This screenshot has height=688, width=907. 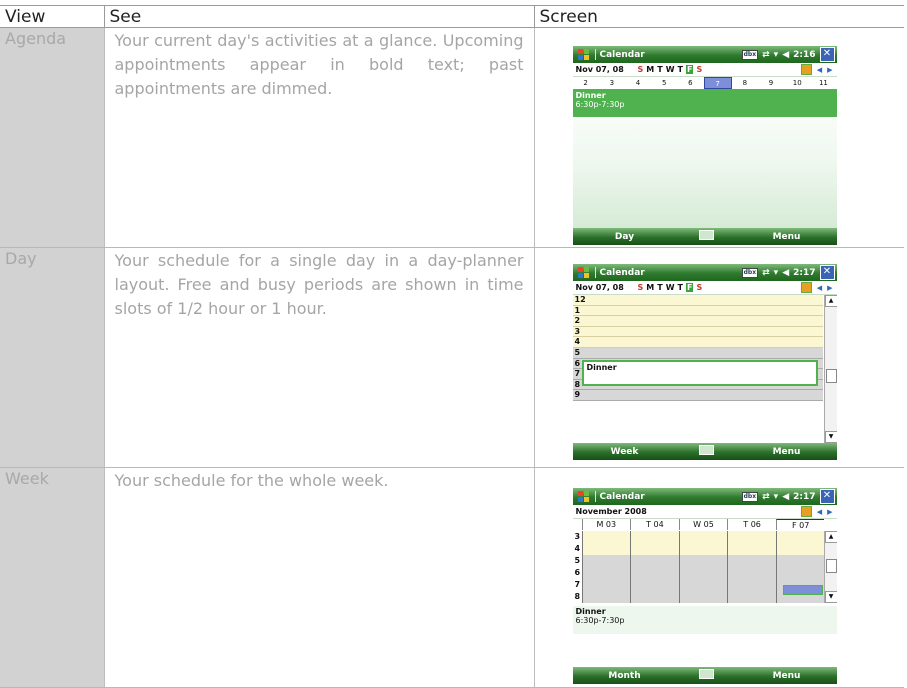 What do you see at coordinates (697, 300) in the screenshot?
I see `time-slot: 12` at bounding box center [697, 300].